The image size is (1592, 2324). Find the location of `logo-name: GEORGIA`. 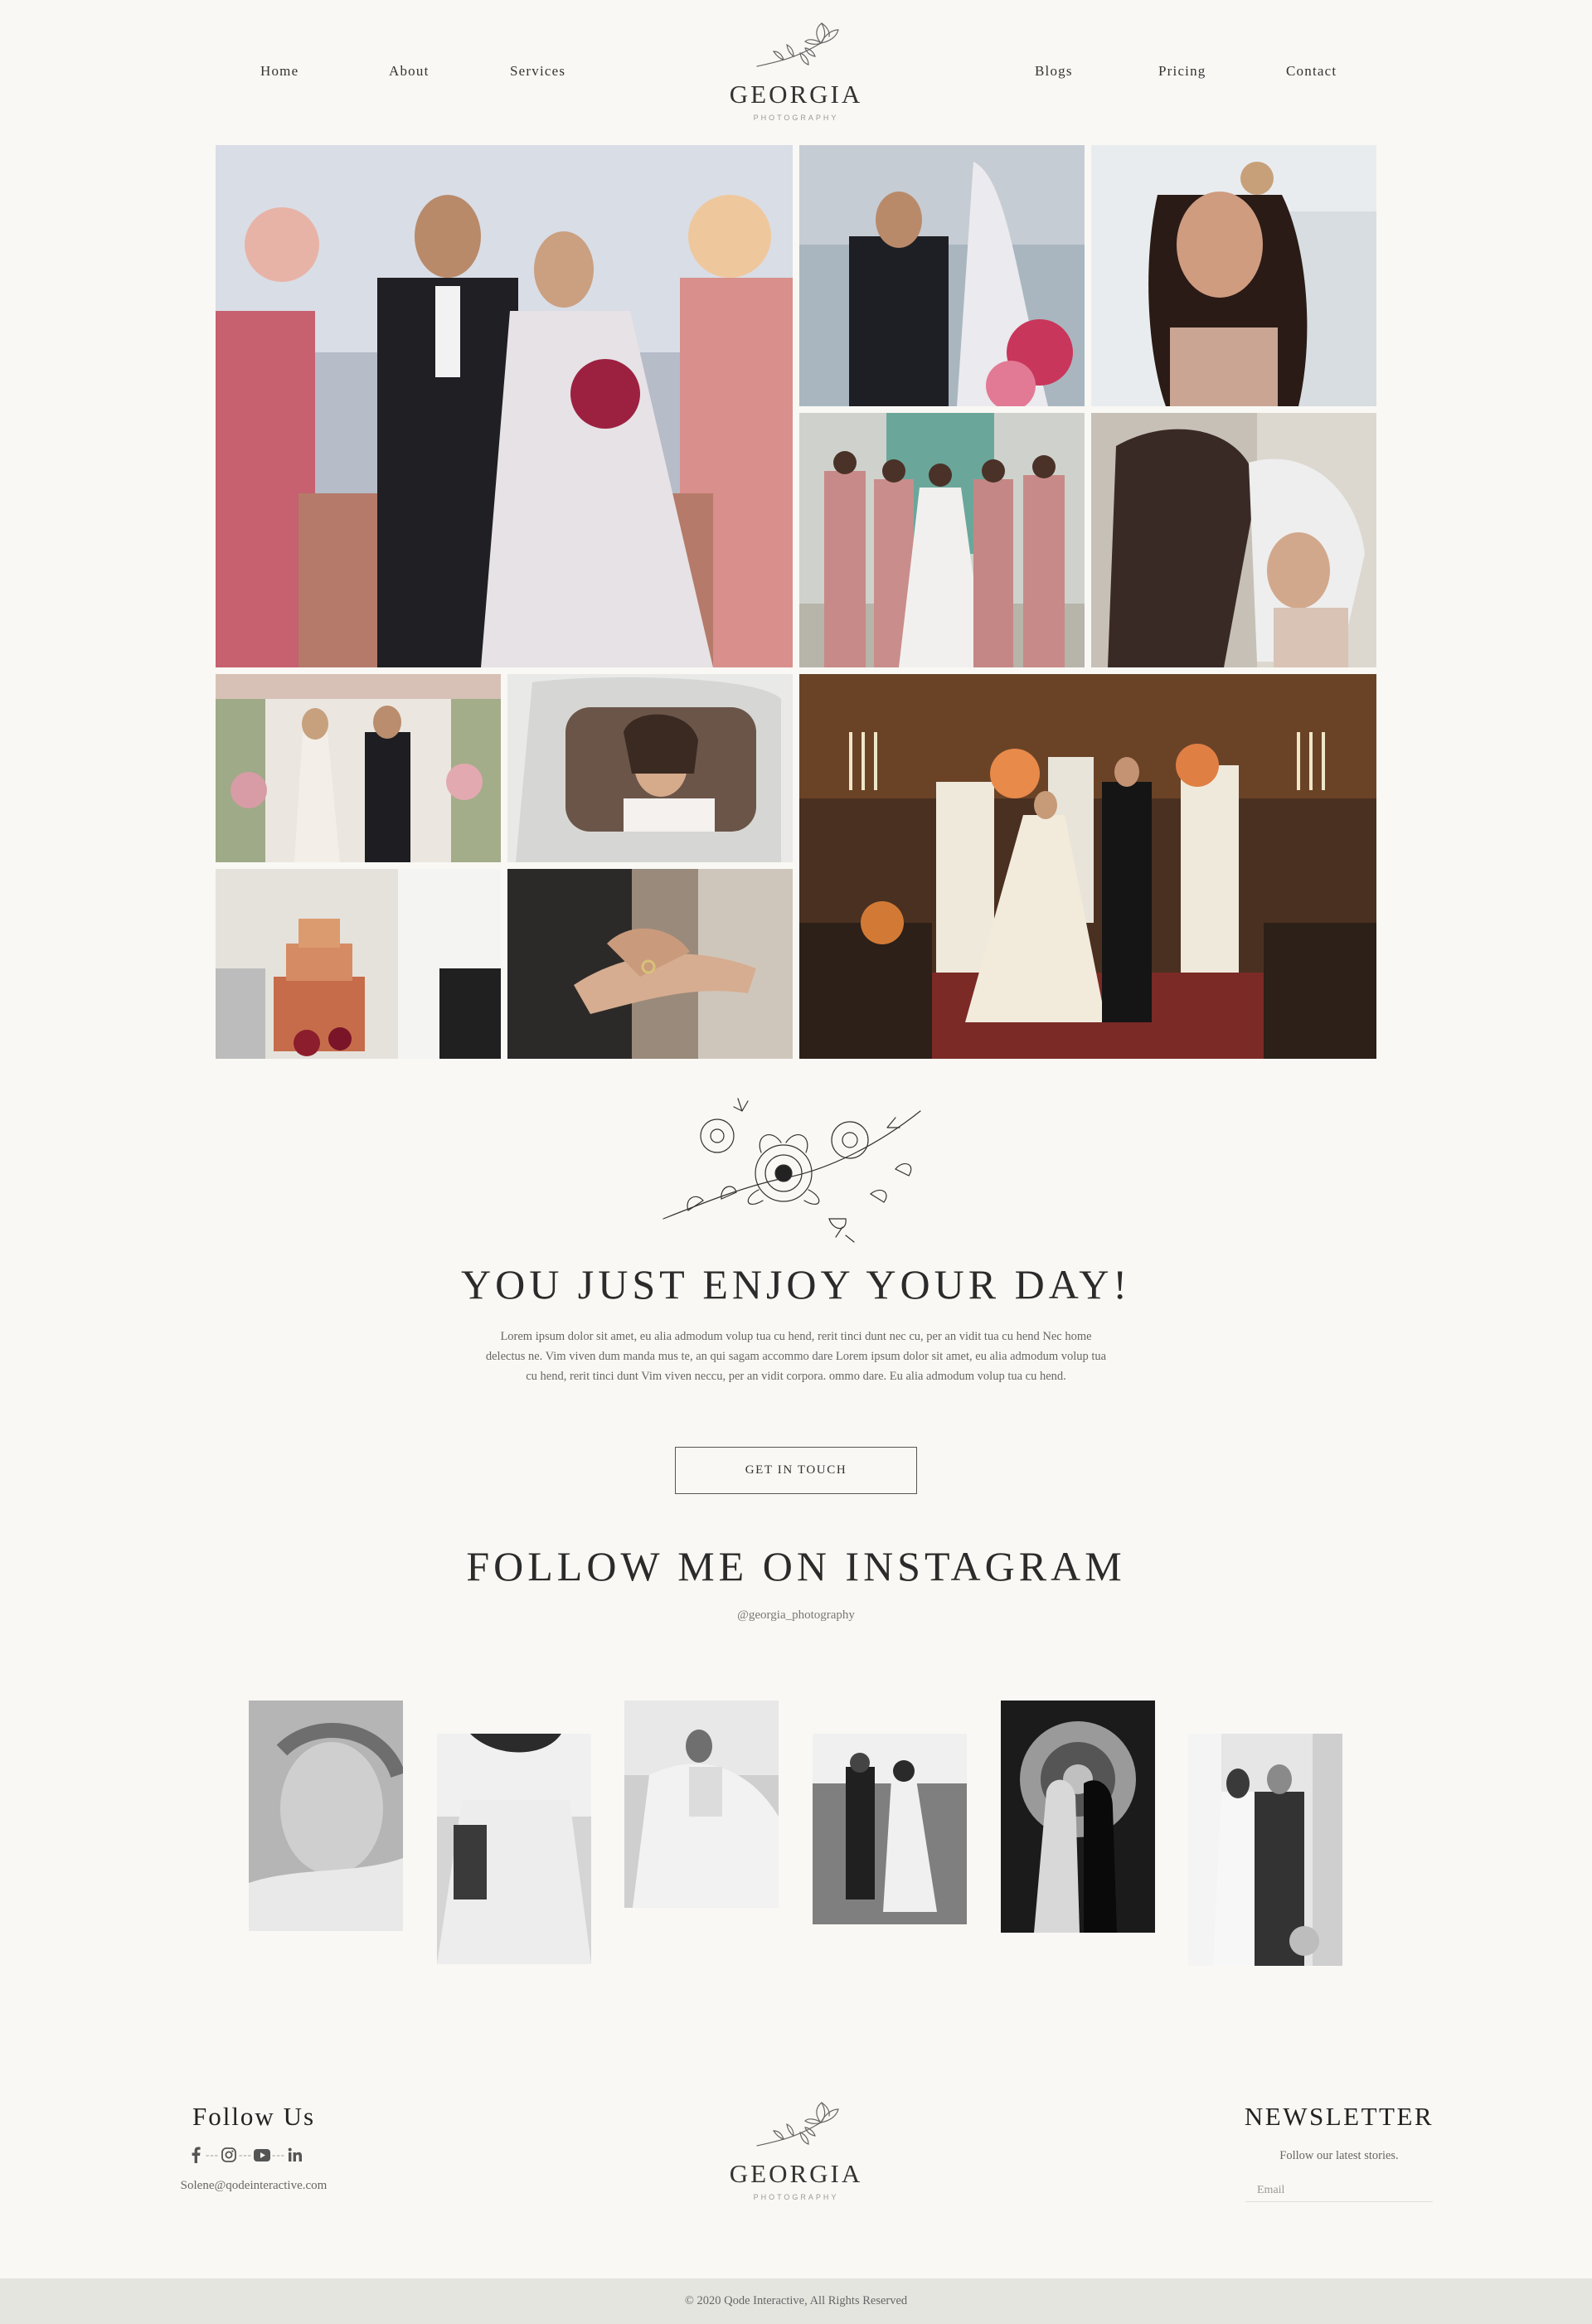

logo-name: GEORGIA is located at coordinates (796, 94).